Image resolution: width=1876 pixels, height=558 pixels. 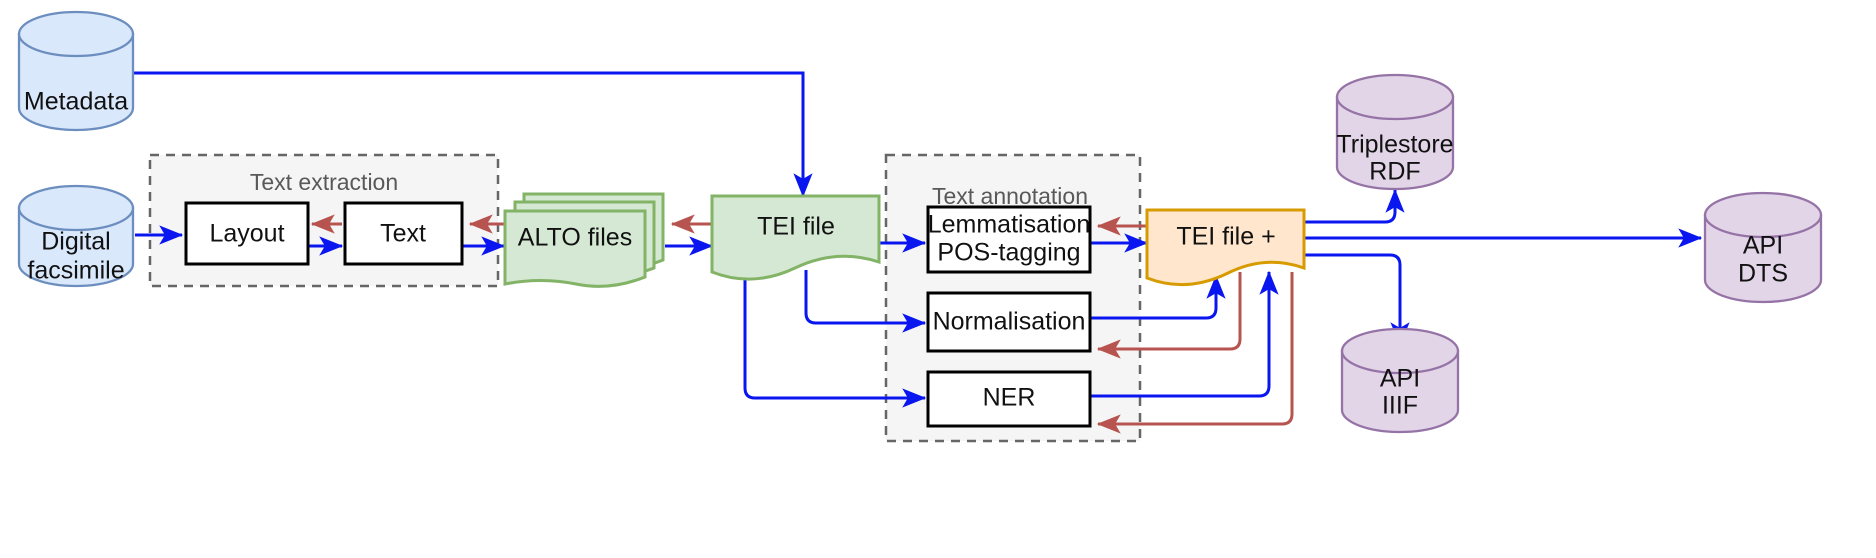 I want to click on node-api-iiif: API IIIF, so click(x=1400, y=380).